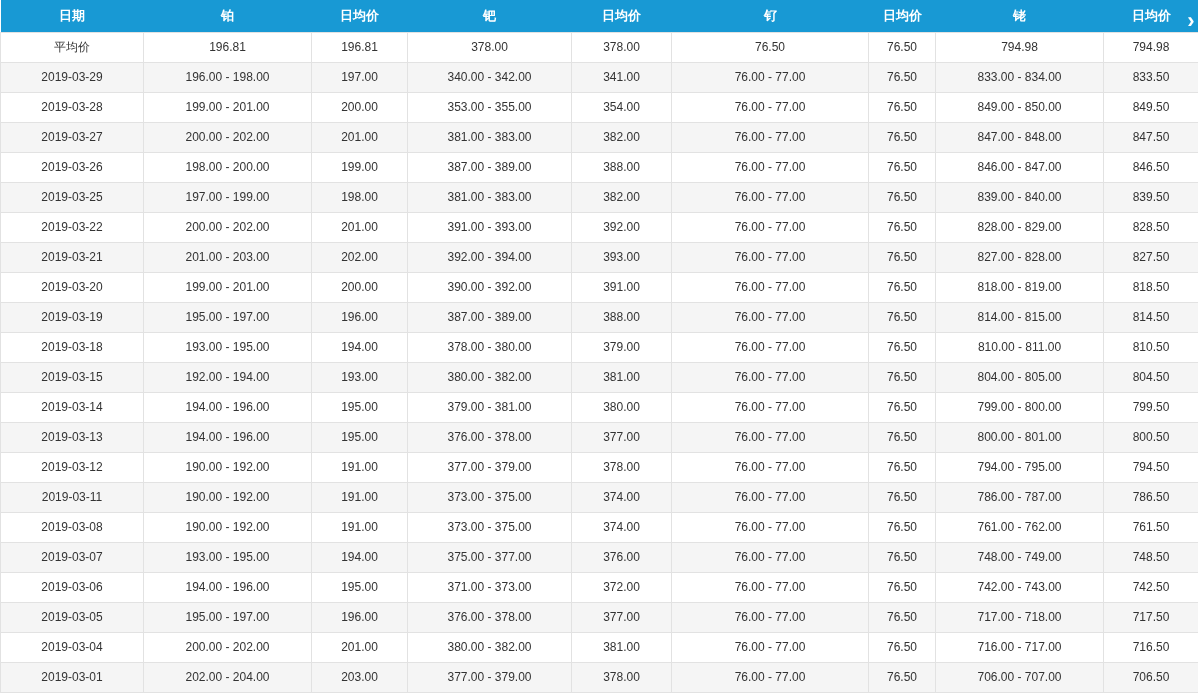 The height and width of the screenshot is (694, 1198). I want to click on table-cell: 2019-03-26, so click(72, 167).